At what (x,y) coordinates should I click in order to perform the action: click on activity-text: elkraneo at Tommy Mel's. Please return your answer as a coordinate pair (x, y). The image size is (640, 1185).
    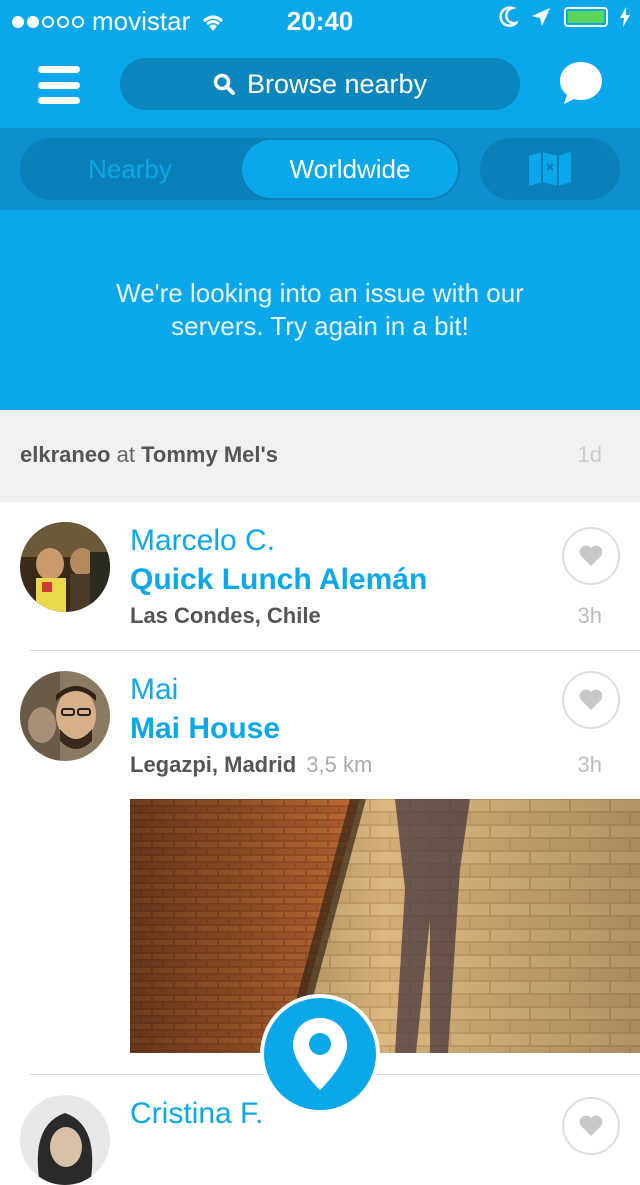
    Looking at the image, I should click on (149, 455).